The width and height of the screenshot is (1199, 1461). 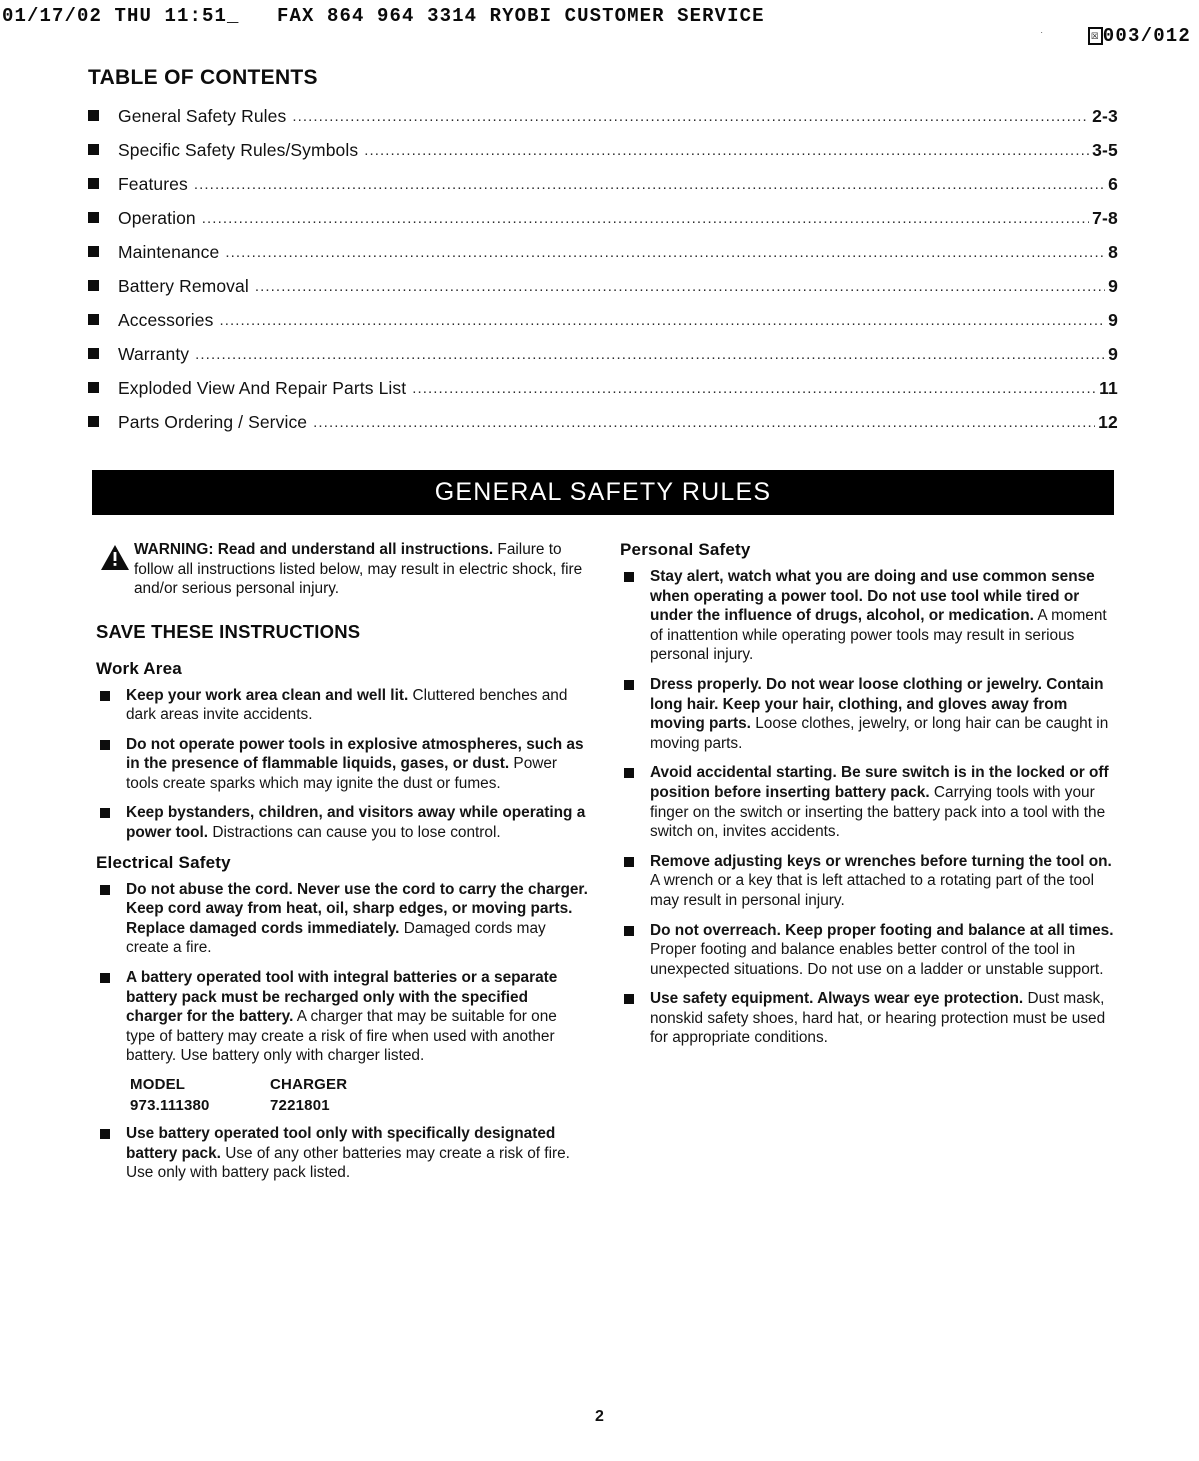 I want to click on save-instructions-heading: SAVE THESE INSTRUCTIONS, so click(x=228, y=631).